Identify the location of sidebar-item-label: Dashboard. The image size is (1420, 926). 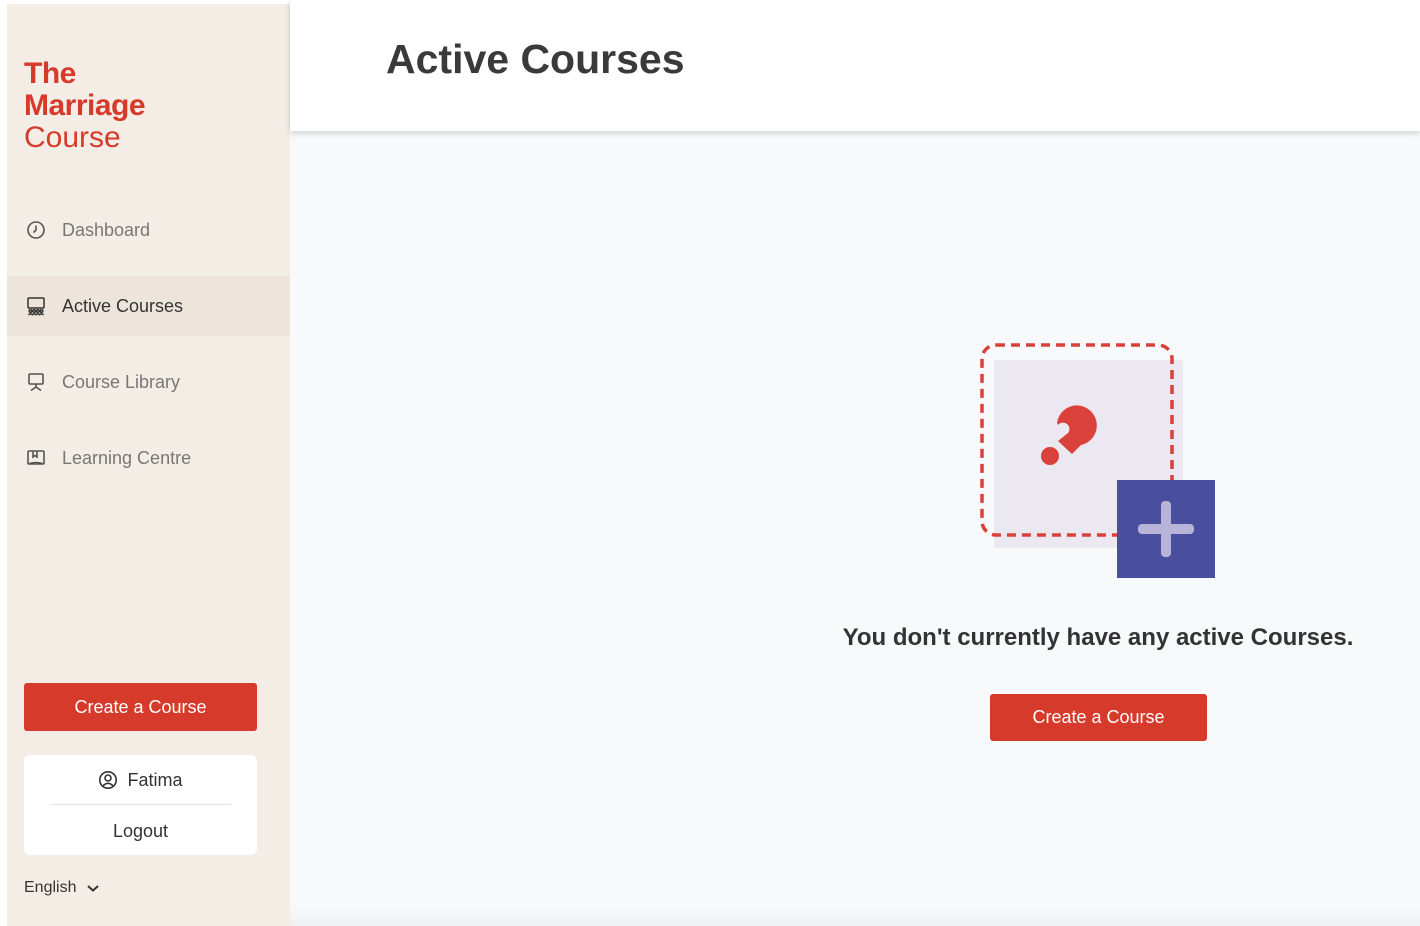
(106, 229).